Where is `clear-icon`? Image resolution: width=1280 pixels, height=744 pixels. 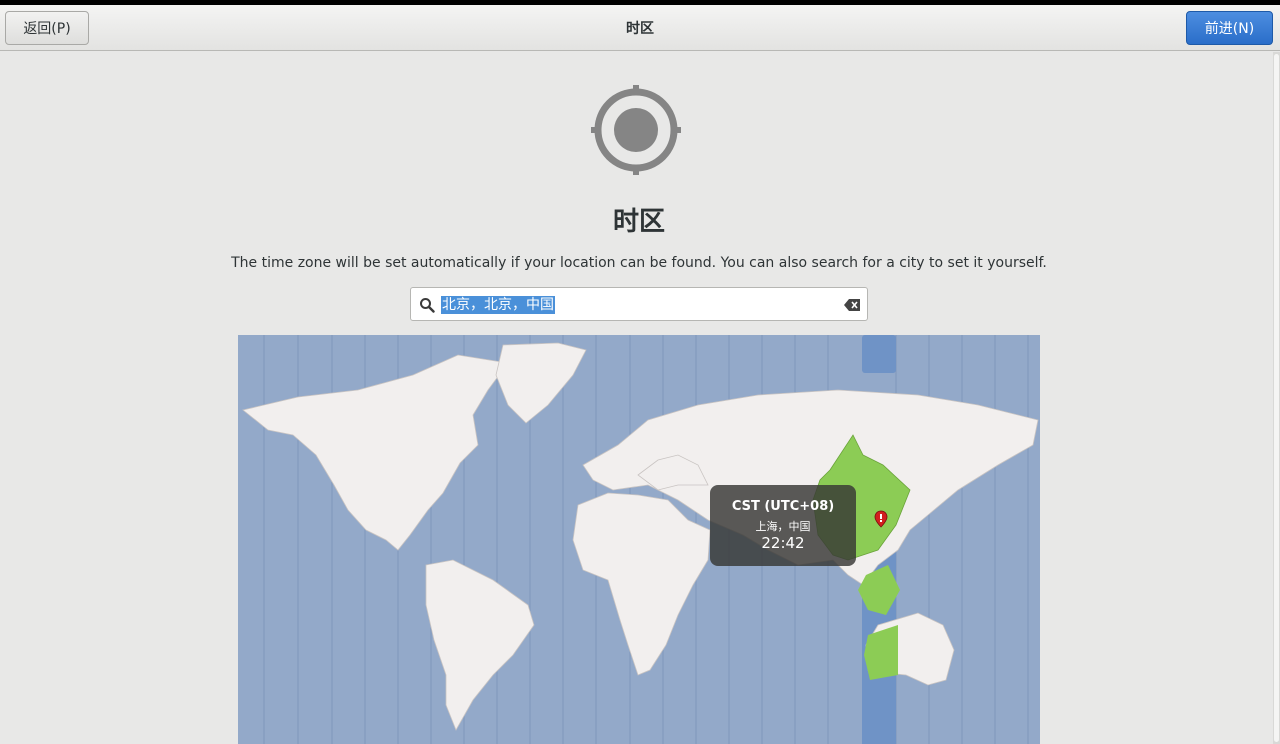
clear-icon is located at coordinates (852, 305).